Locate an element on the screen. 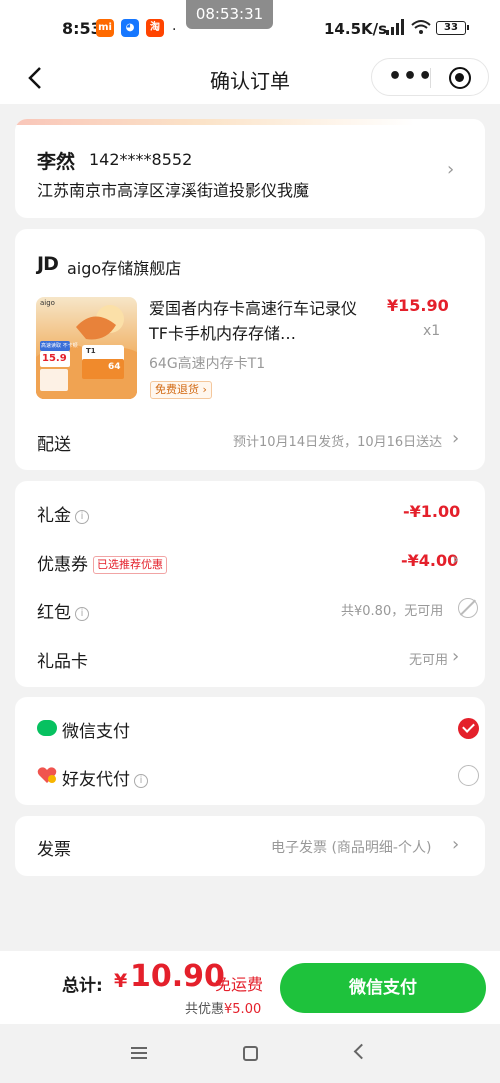 The image size is (500, 1083). friend-pay-radio is located at coordinates (468, 775).